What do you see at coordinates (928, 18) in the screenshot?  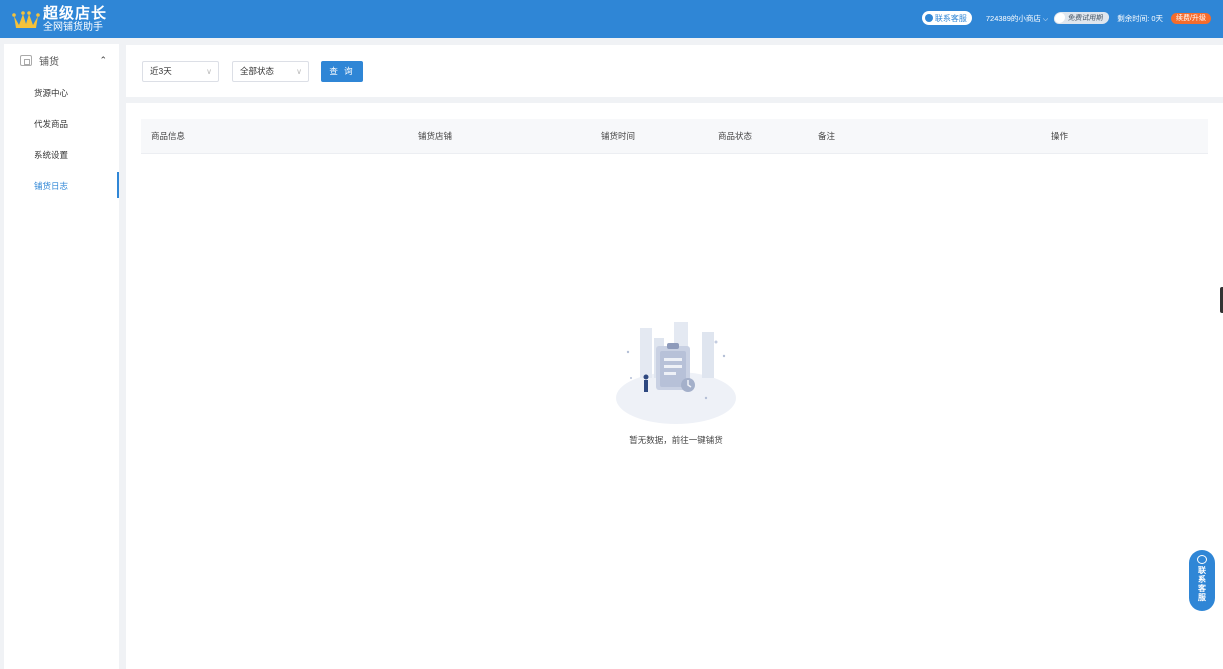 I see `chat-icon` at bounding box center [928, 18].